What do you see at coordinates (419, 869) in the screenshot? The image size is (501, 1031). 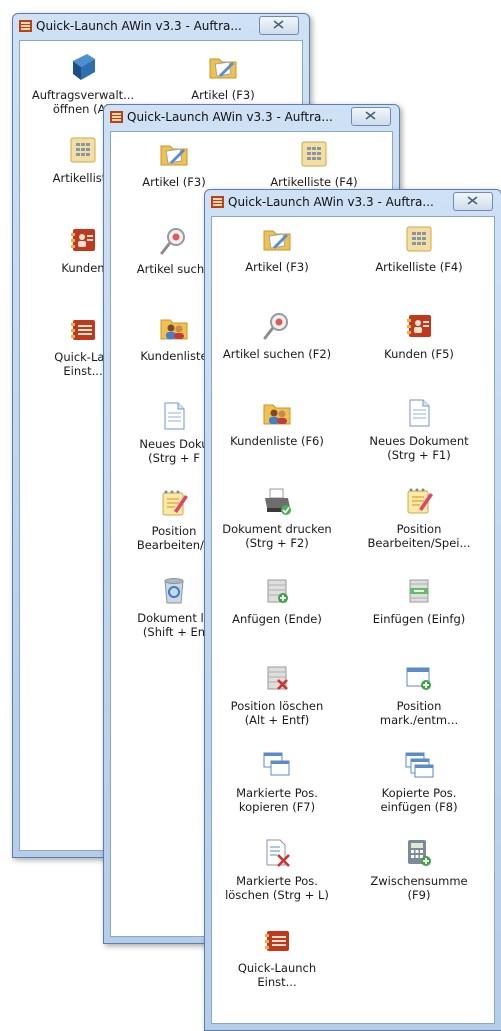 I see `tile-zwischensumme: Zwischensumme (F9)` at bounding box center [419, 869].